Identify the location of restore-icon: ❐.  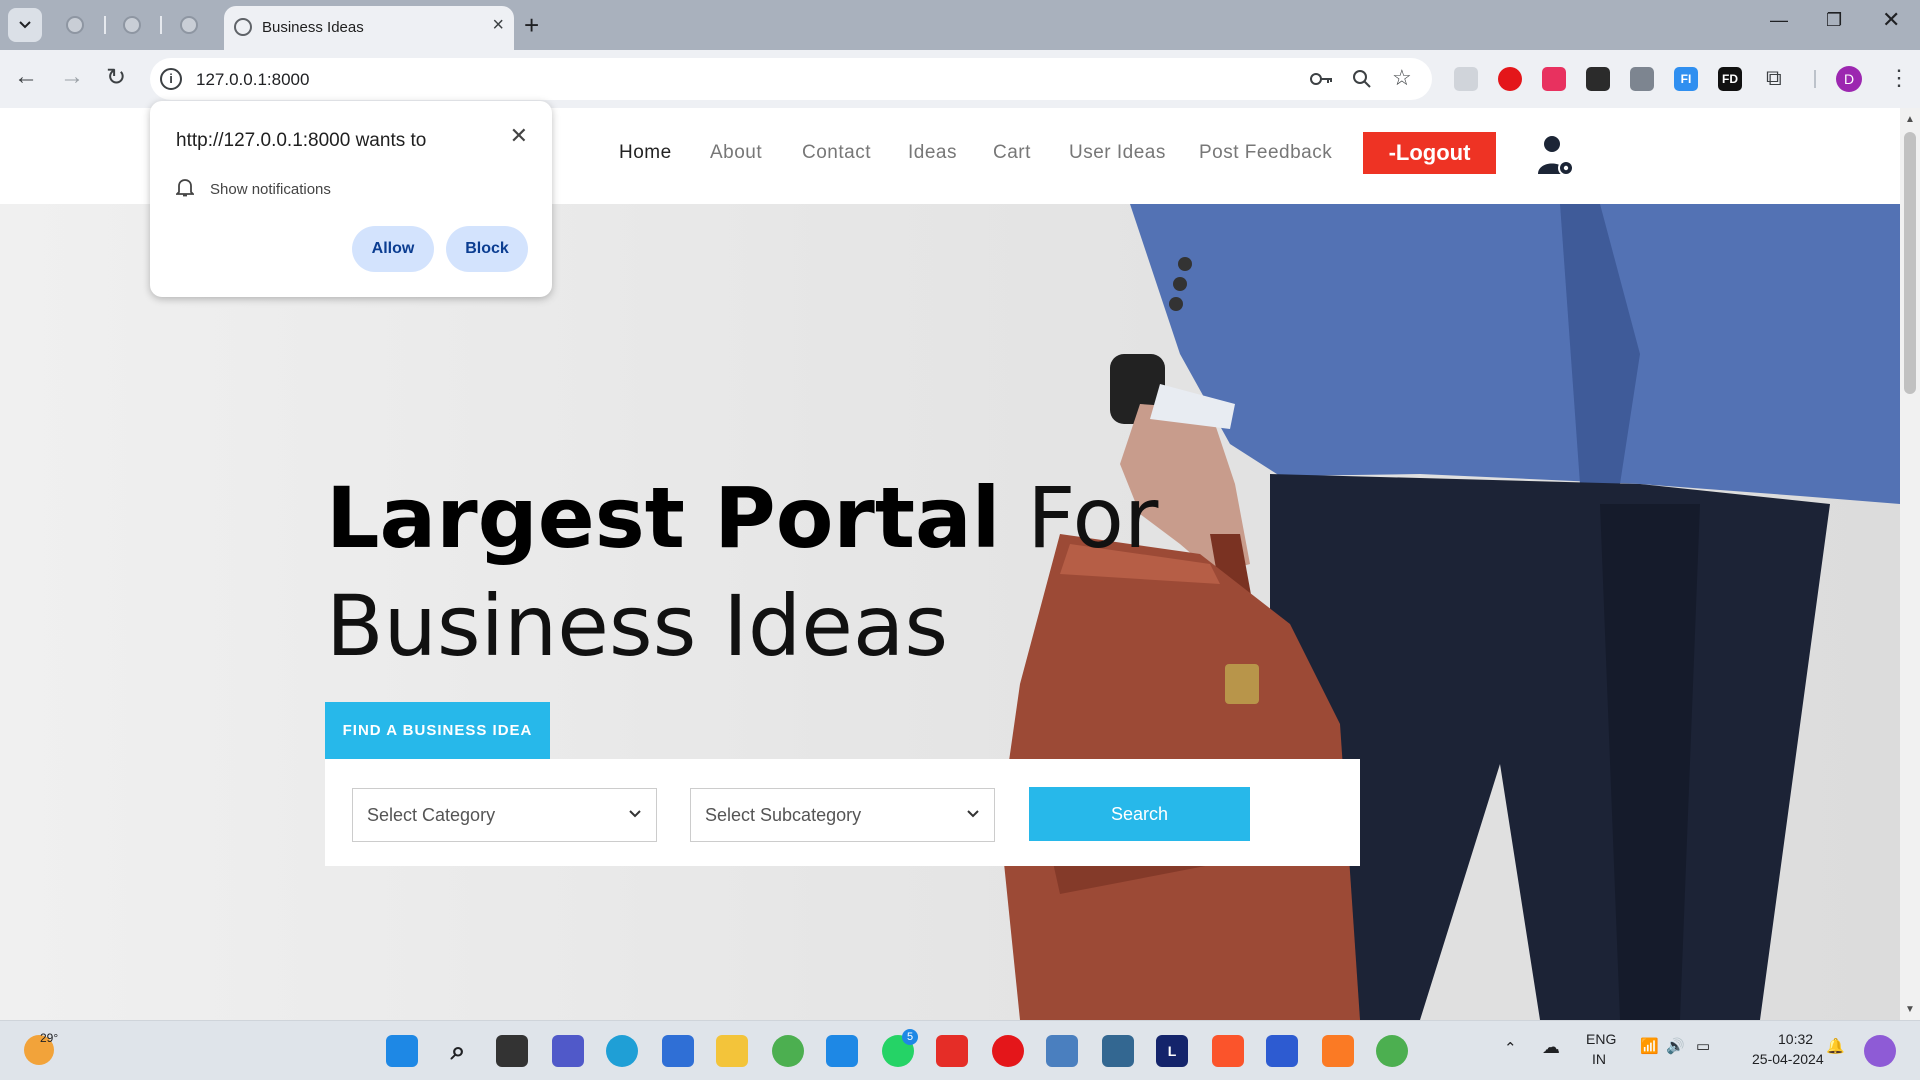
(1834, 20).